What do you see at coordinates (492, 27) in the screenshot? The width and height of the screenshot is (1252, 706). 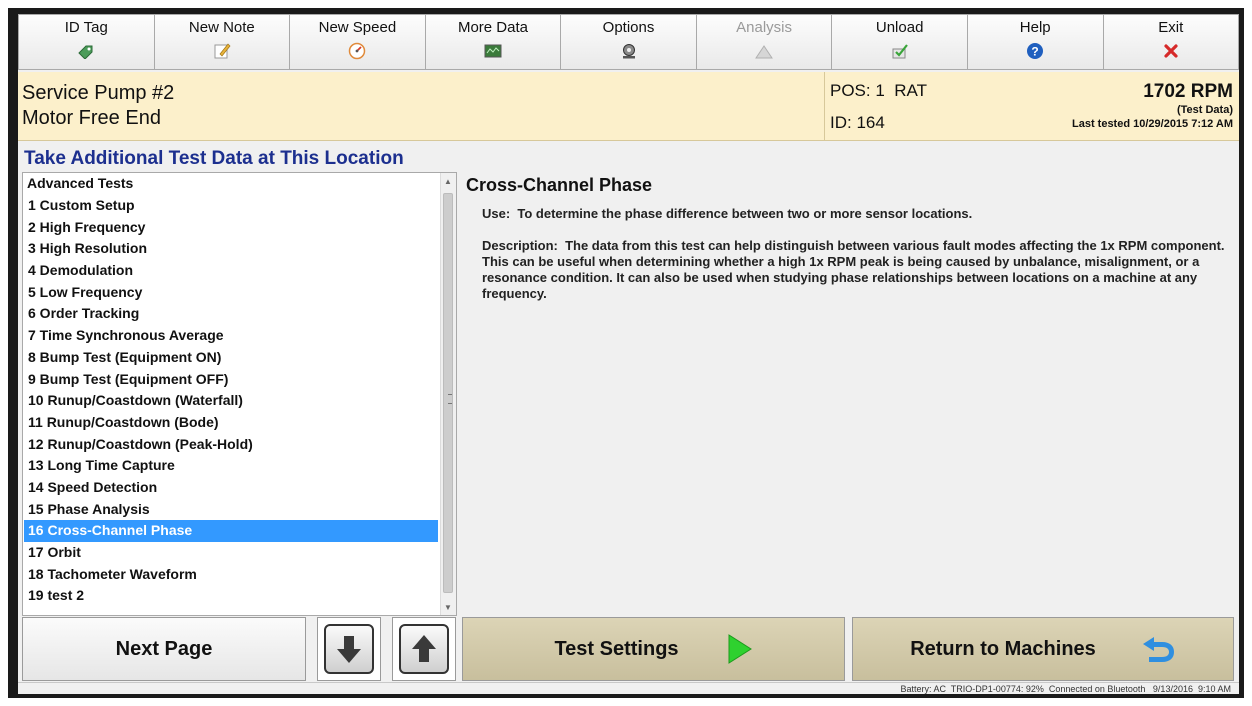 I see `more-data-label: More Data` at bounding box center [492, 27].